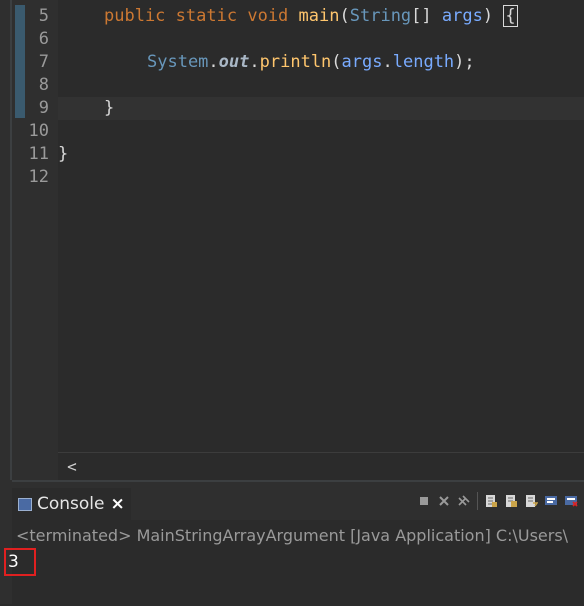  What do you see at coordinates (423, 62) in the screenshot?
I see `member-name: length` at bounding box center [423, 62].